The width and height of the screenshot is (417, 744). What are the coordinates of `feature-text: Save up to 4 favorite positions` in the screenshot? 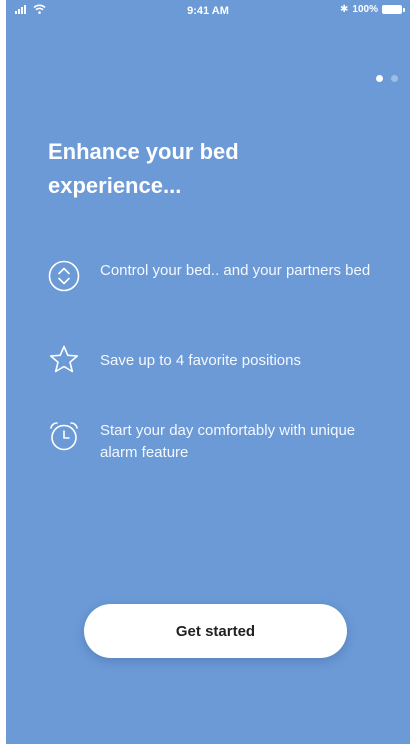 It's located at (200, 360).